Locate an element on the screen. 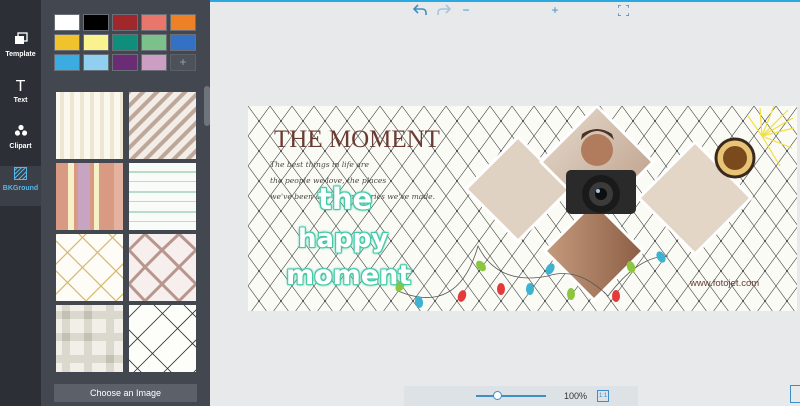  redo-icon is located at coordinates (444, 10).